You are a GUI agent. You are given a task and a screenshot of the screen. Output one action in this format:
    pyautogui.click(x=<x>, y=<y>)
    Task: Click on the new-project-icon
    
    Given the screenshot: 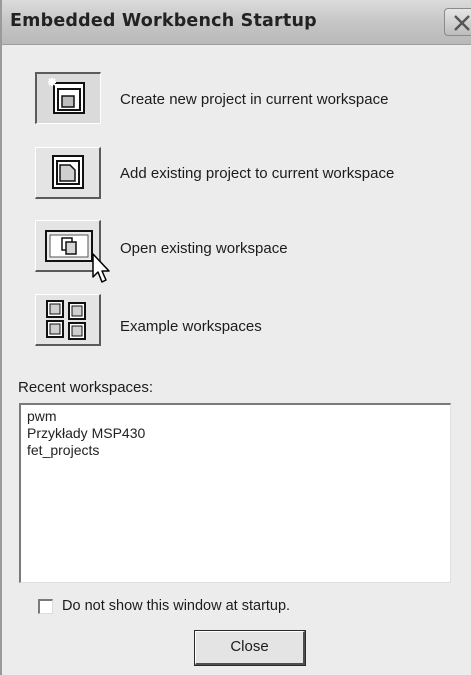 What is the action you would take?
    pyautogui.click(x=66, y=96)
    